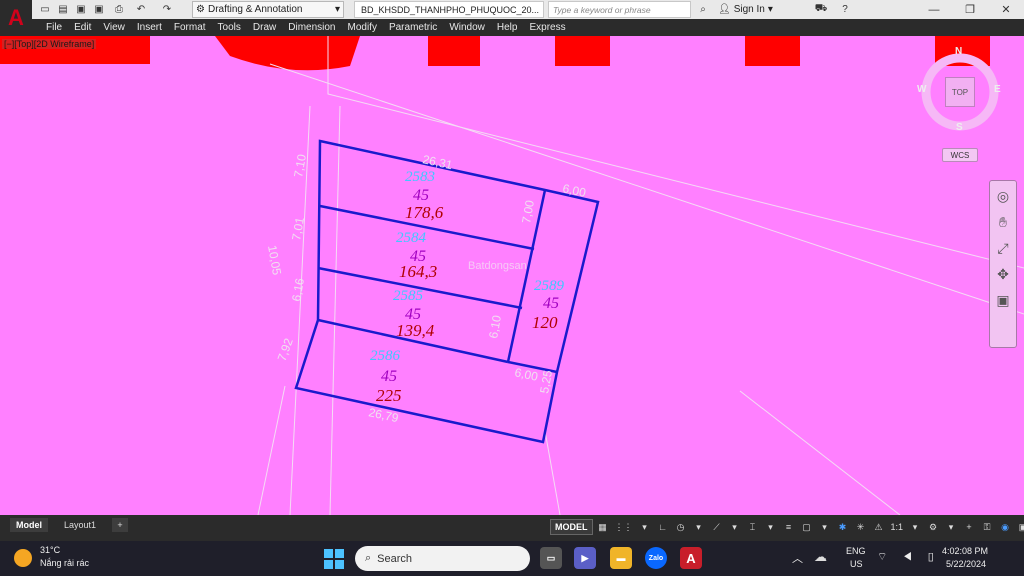  Describe the element at coordinates (717, 527) in the screenshot. I see `isodraft-icon: ⟋` at that location.